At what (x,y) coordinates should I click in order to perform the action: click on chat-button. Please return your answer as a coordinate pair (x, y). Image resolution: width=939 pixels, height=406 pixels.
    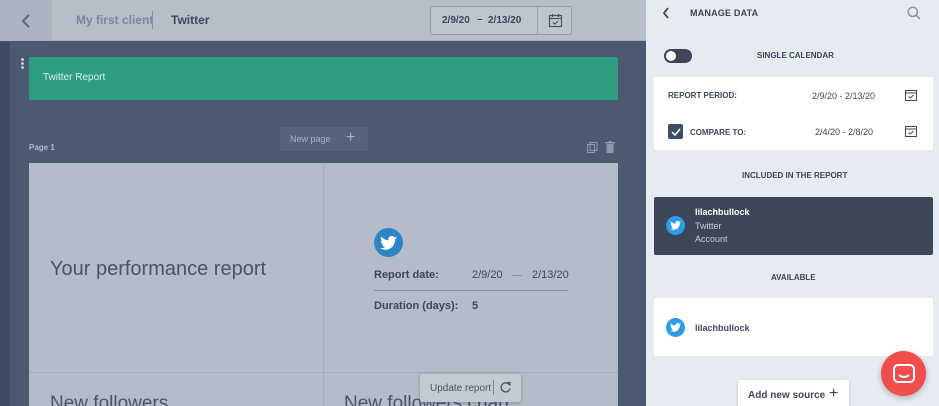
    Looking at the image, I should click on (903, 373).